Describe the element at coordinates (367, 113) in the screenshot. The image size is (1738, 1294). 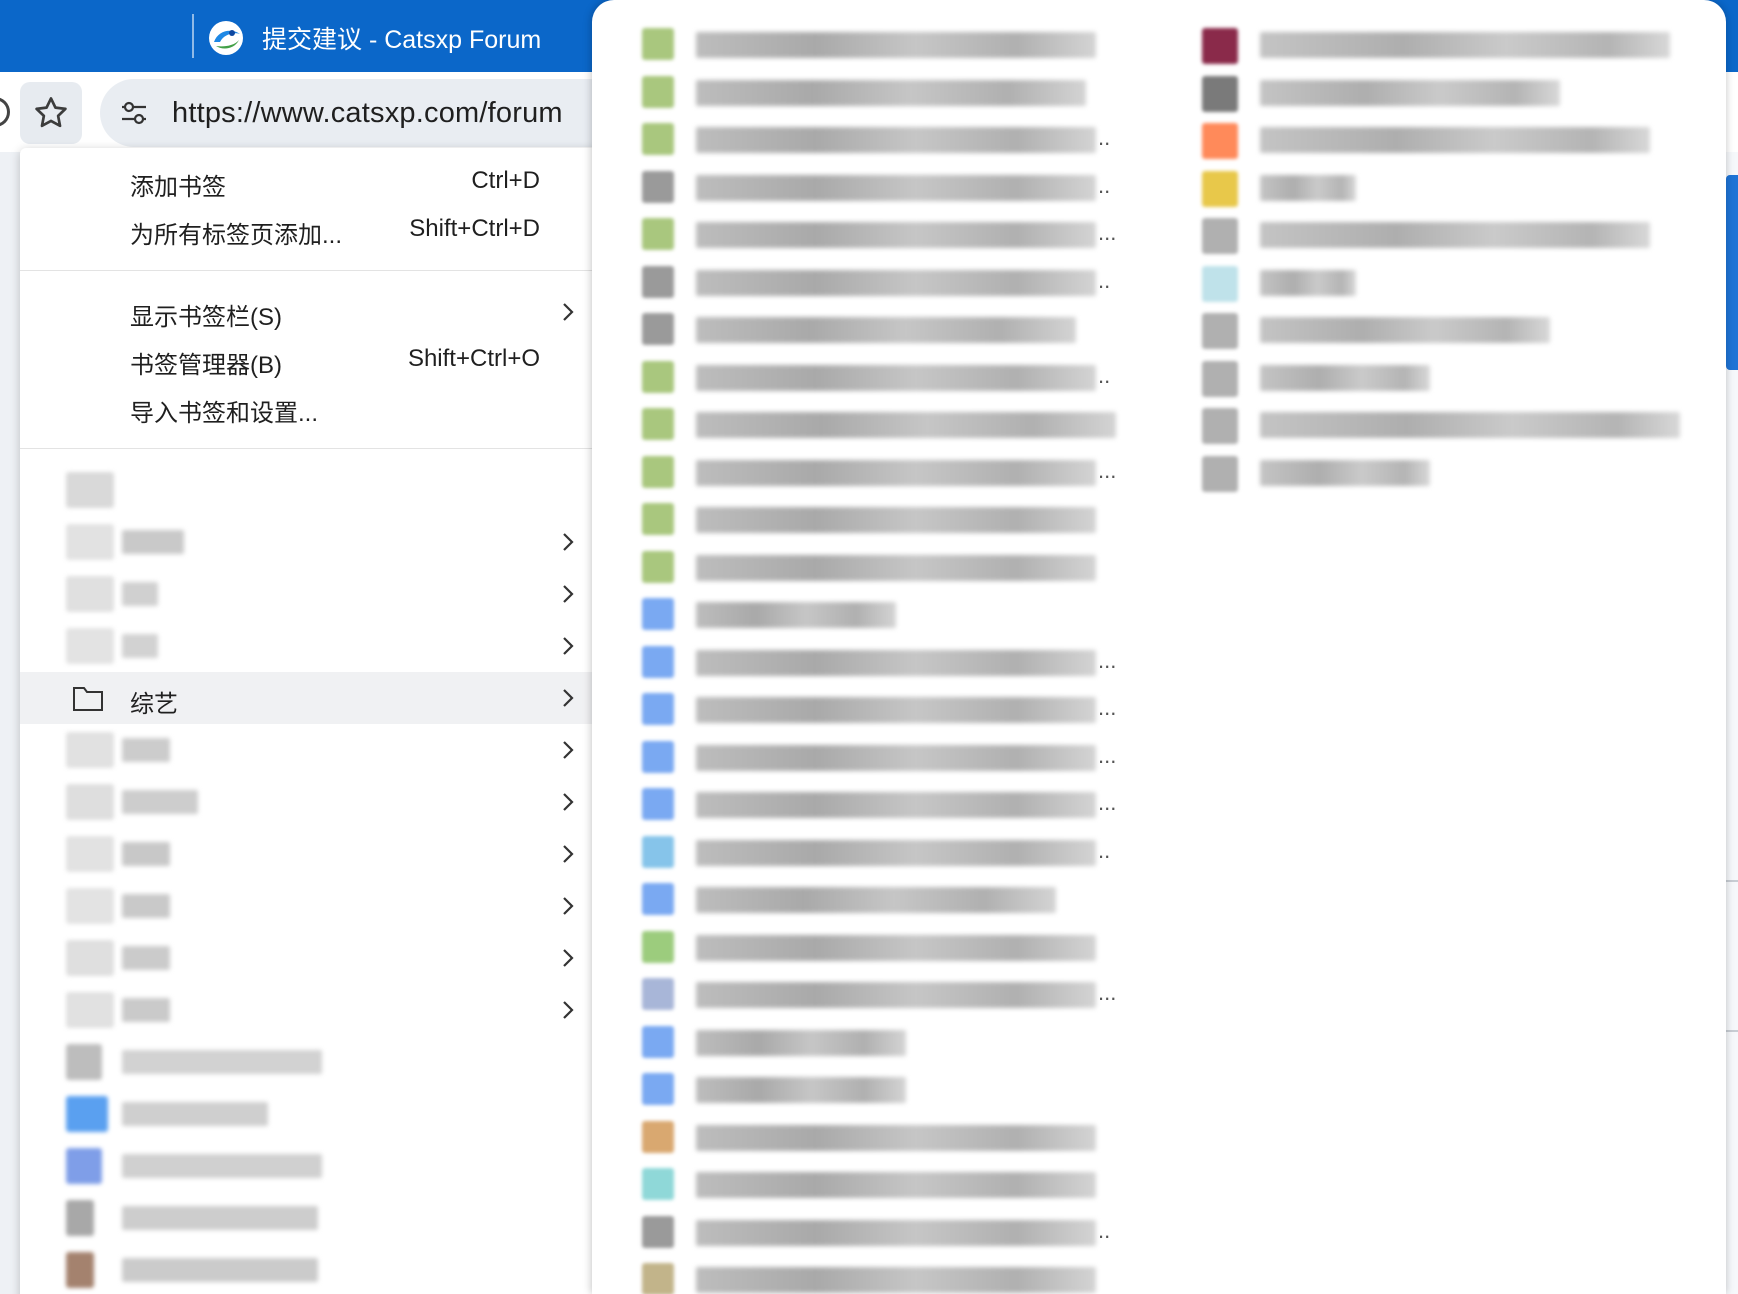
I see `url-text: https://www.catsxp.com/forum` at that location.